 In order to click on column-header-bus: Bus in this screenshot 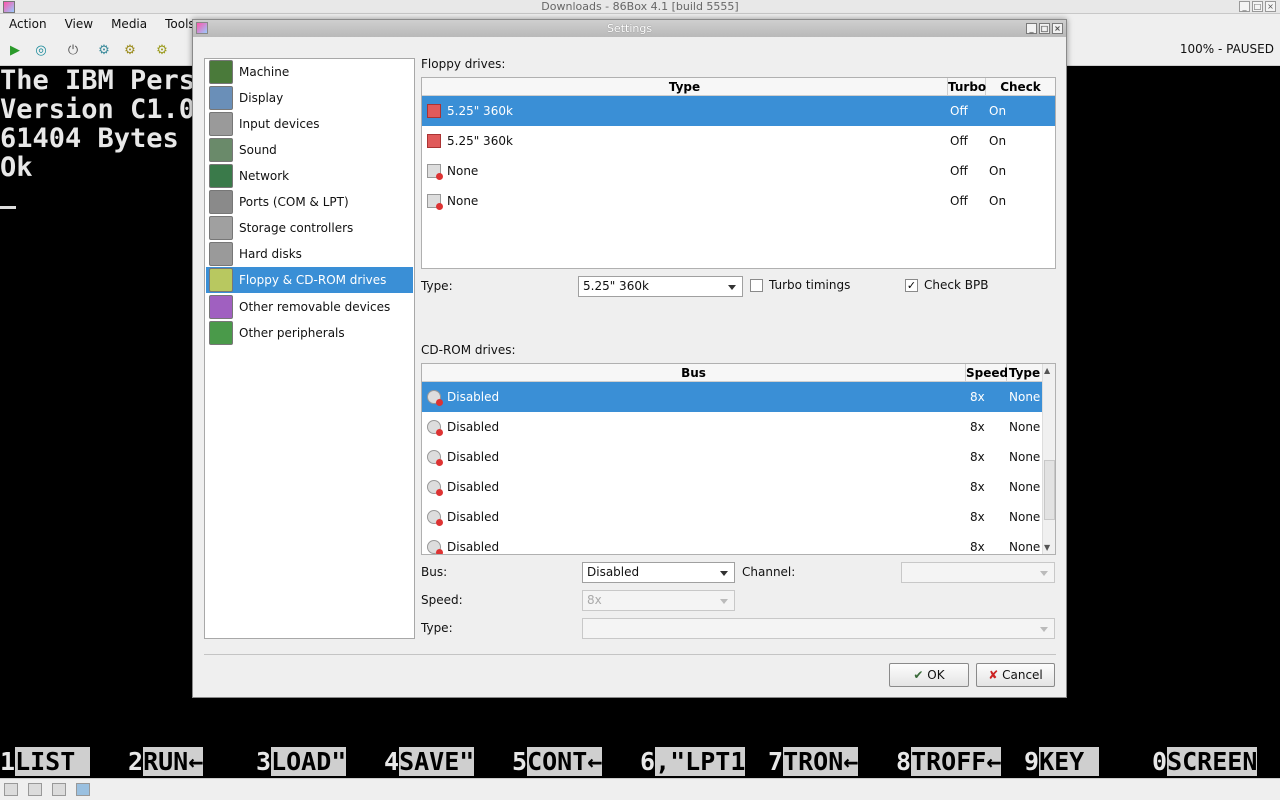, I will do `click(694, 373)`.